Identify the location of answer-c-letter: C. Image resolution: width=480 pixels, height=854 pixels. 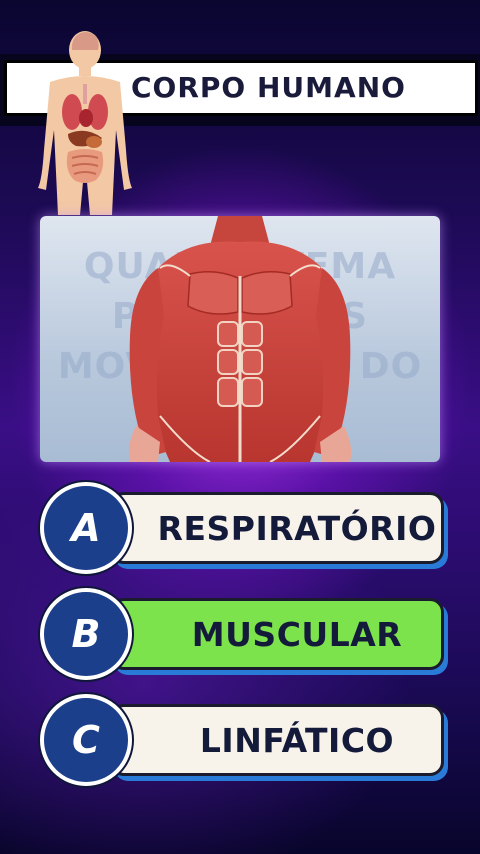
(86, 740).